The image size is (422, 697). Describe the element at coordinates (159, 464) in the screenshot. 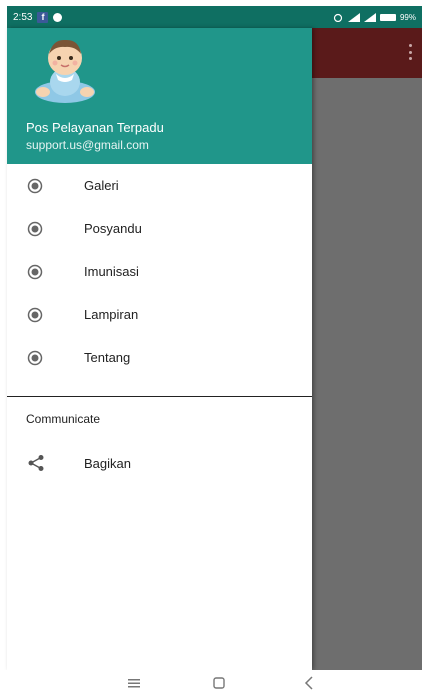

I see `menu-item-bagikan: Bagikan` at that location.